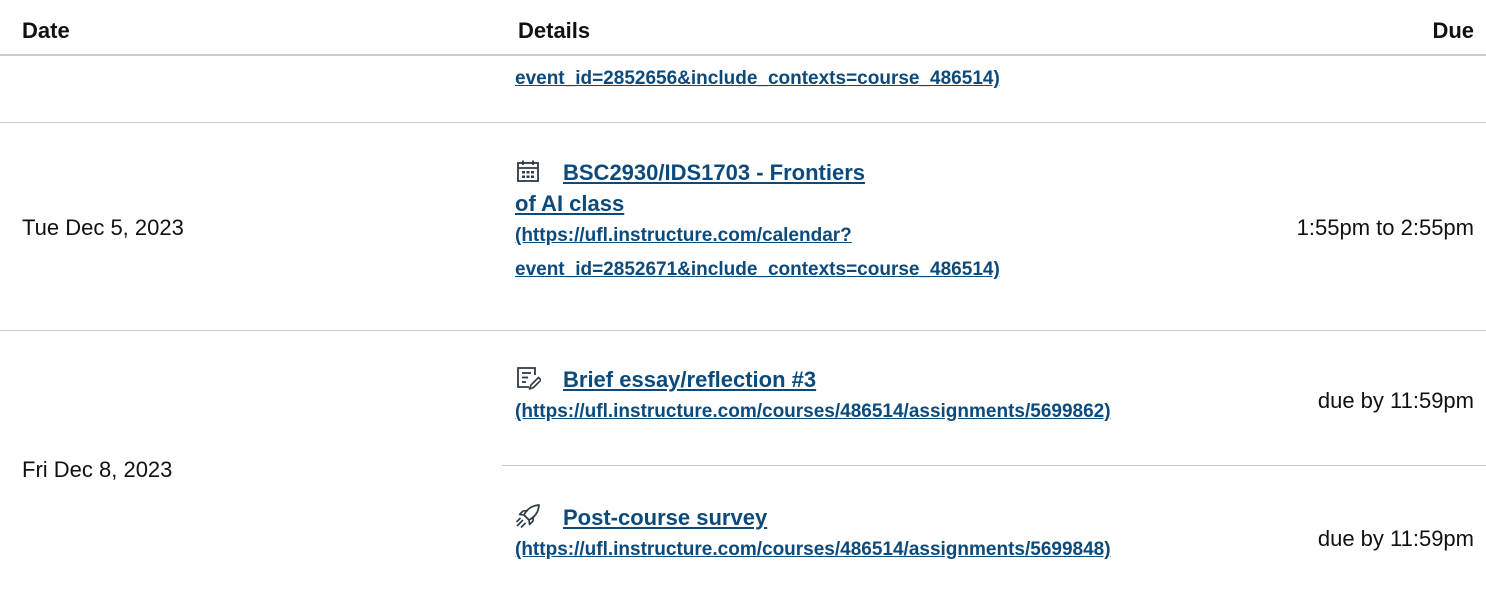  What do you see at coordinates (528, 378) in the screenshot?
I see `assignment-icon` at bounding box center [528, 378].